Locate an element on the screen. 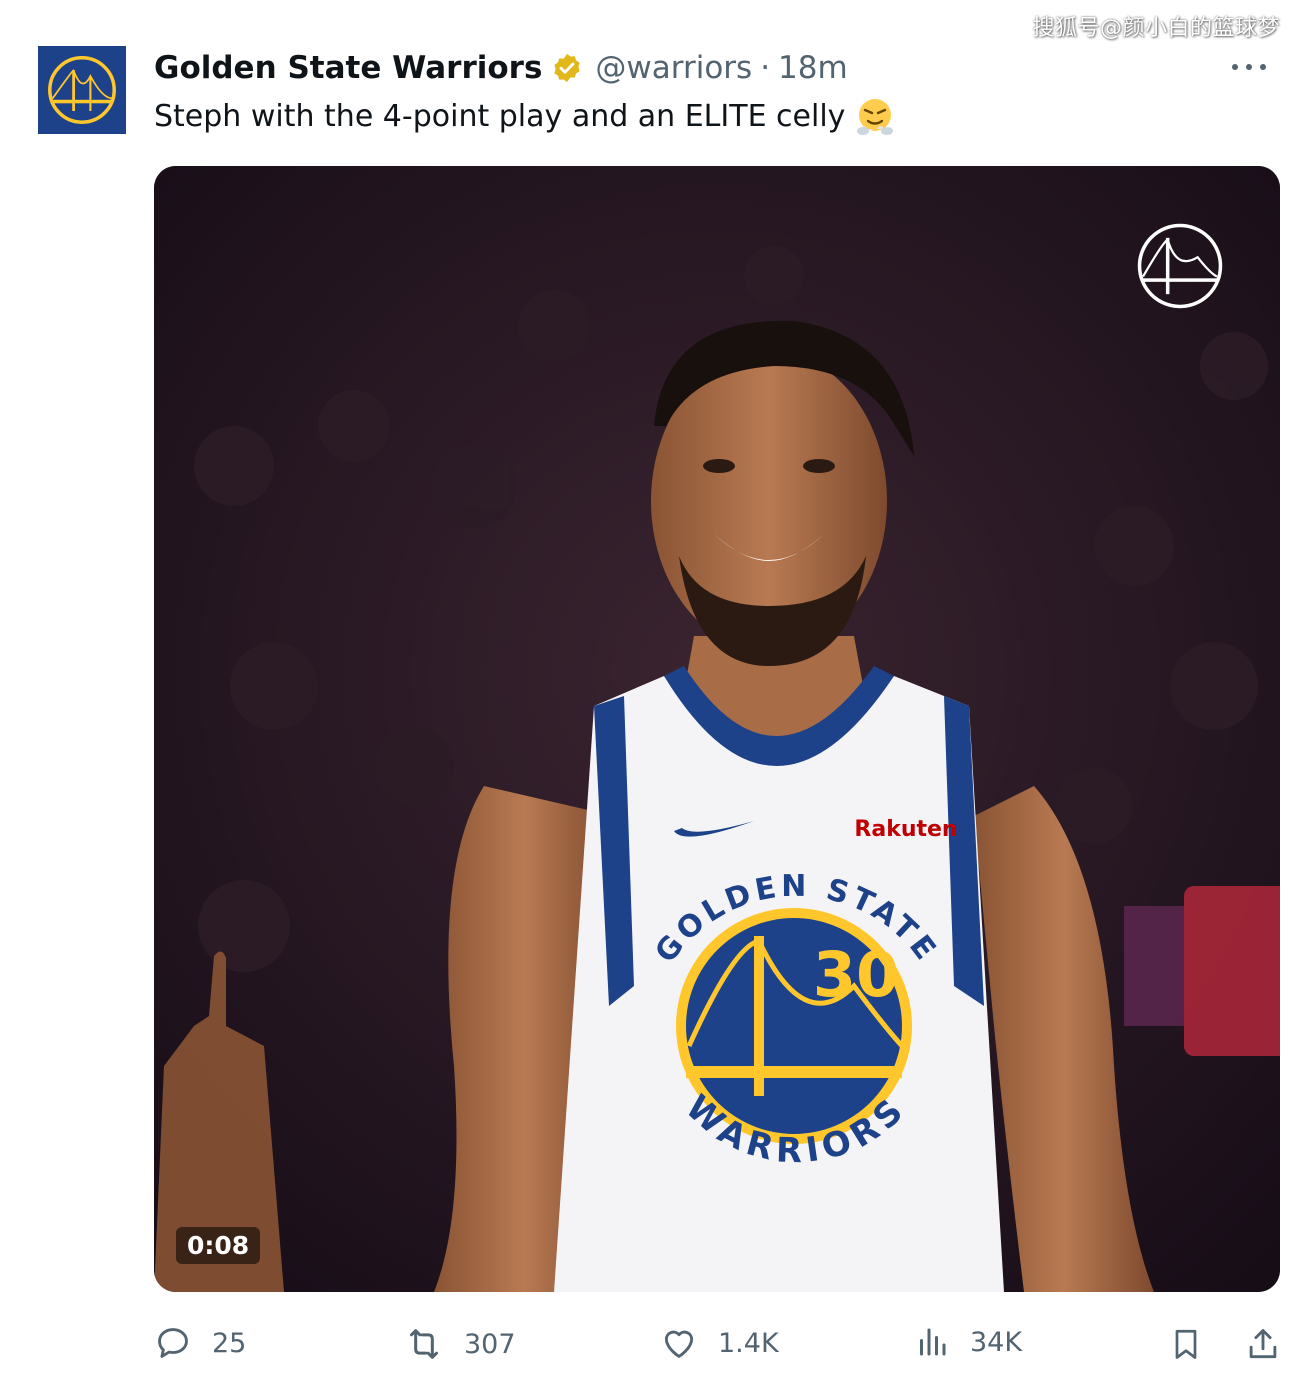 This screenshot has width=1312, height=1392. timestamp: 18m is located at coordinates (813, 68).